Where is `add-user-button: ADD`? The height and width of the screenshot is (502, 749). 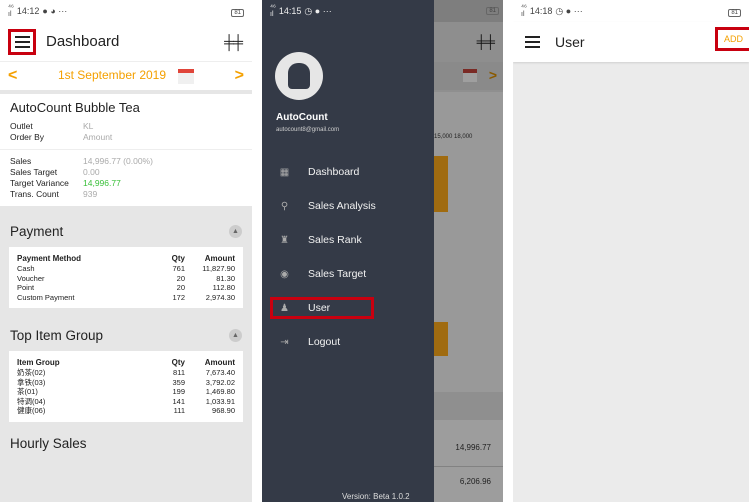 add-user-button: ADD is located at coordinates (731, 39).